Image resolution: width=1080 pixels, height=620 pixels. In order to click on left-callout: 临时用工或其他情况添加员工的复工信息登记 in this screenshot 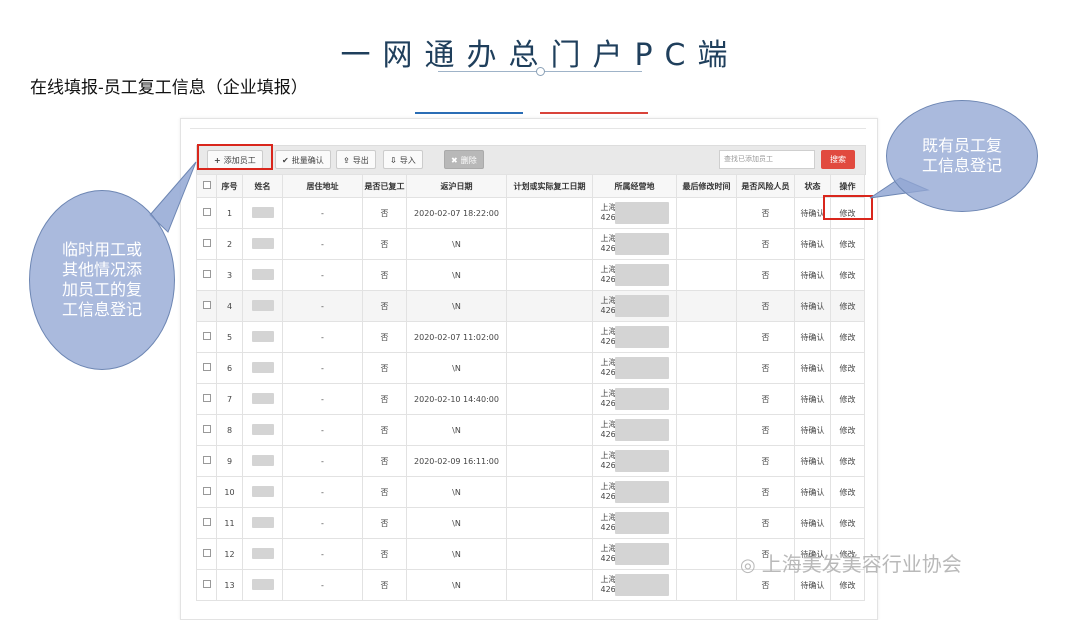, I will do `click(102, 280)`.